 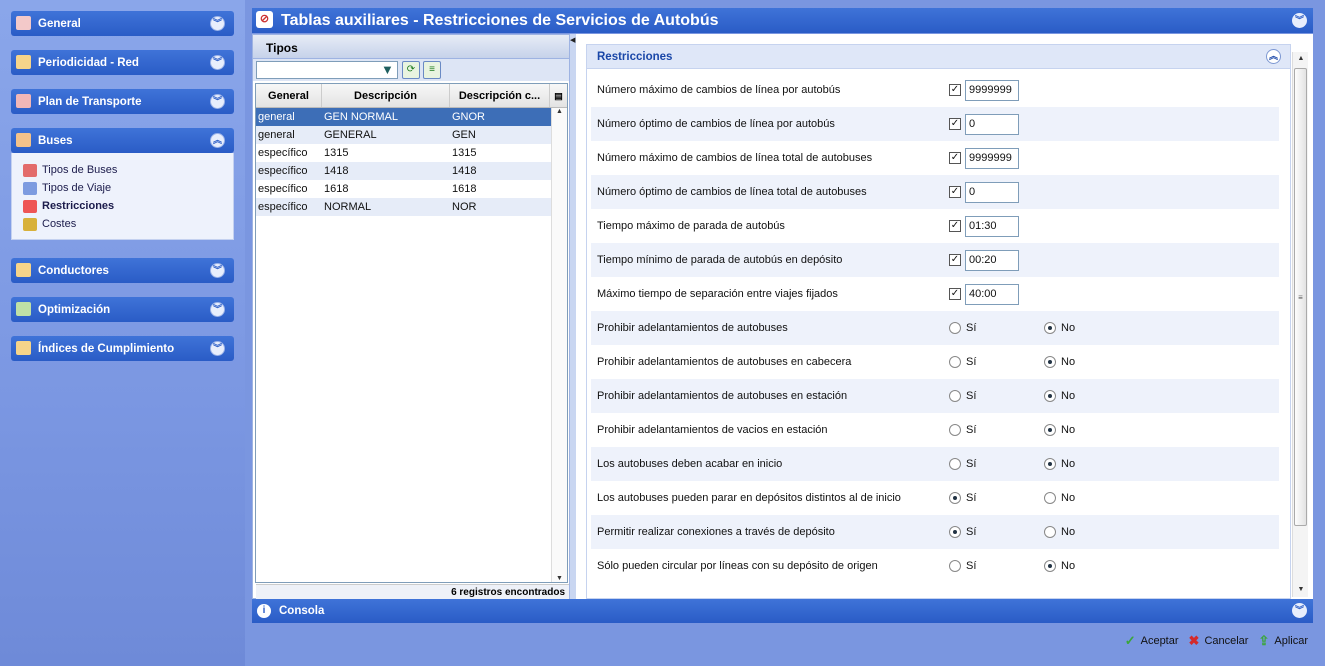 I want to click on column-header: General, so click(x=289, y=95).